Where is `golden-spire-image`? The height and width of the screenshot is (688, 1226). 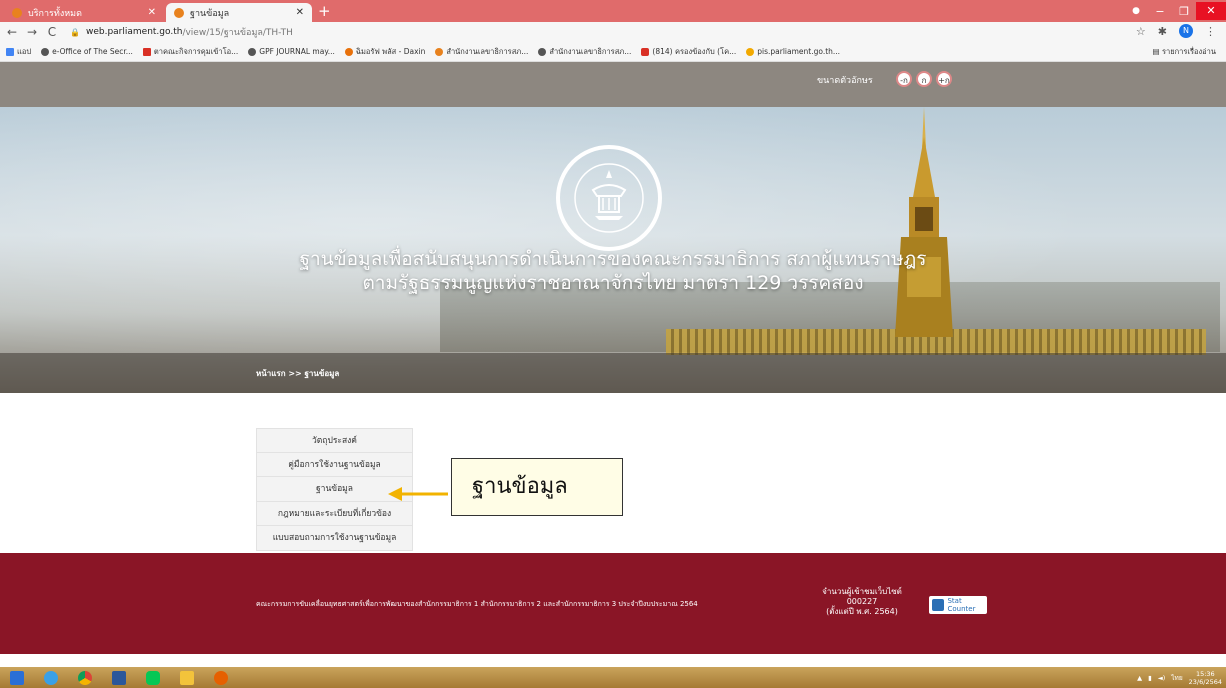
golden-spire-image is located at coordinates (924, 222).